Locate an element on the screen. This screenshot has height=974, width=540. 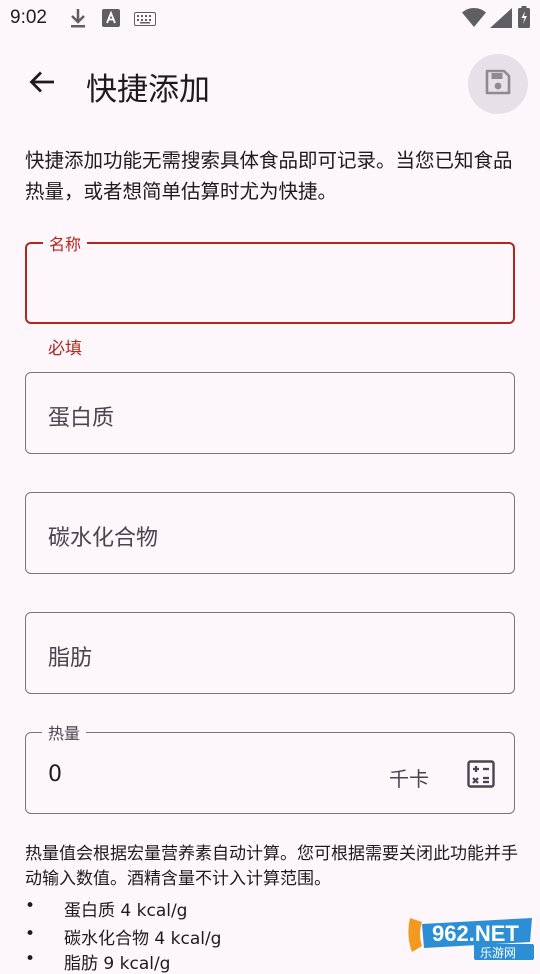
bullet-text: 脂肪 9 kcal/g is located at coordinates (117, 964).